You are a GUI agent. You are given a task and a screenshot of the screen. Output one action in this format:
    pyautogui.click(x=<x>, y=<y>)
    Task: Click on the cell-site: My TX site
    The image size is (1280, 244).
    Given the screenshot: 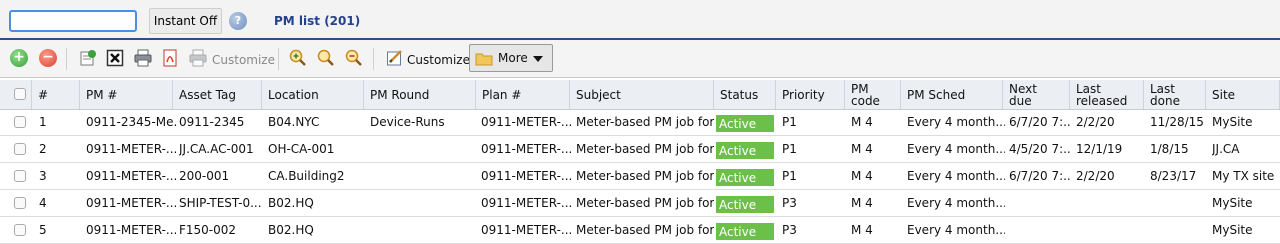 What is the action you would take?
    pyautogui.click(x=1243, y=176)
    